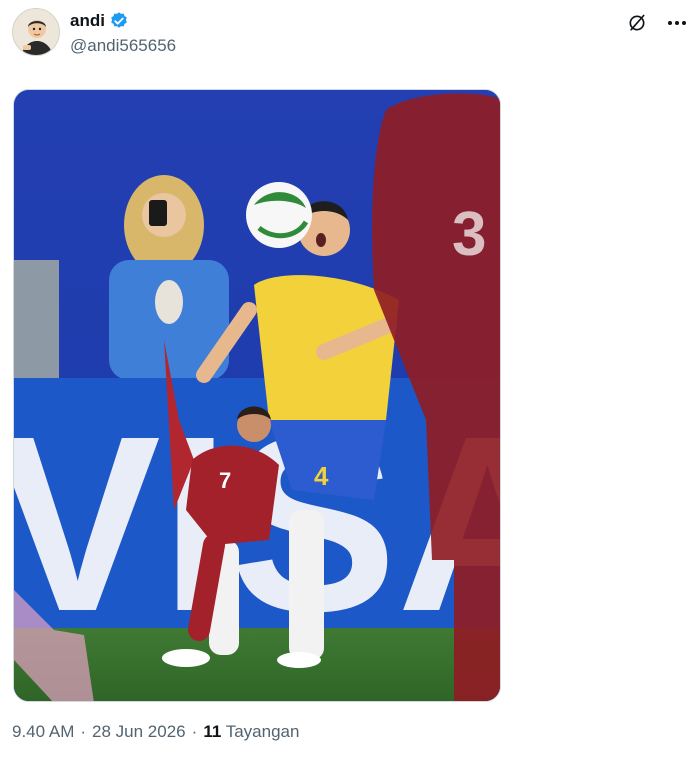 Image resolution: width=700 pixels, height=761 pixels. What do you see at coordinates (123, 46) in the screenshot?
I see `handle: @andi565656` at bounding box center [123, 46].